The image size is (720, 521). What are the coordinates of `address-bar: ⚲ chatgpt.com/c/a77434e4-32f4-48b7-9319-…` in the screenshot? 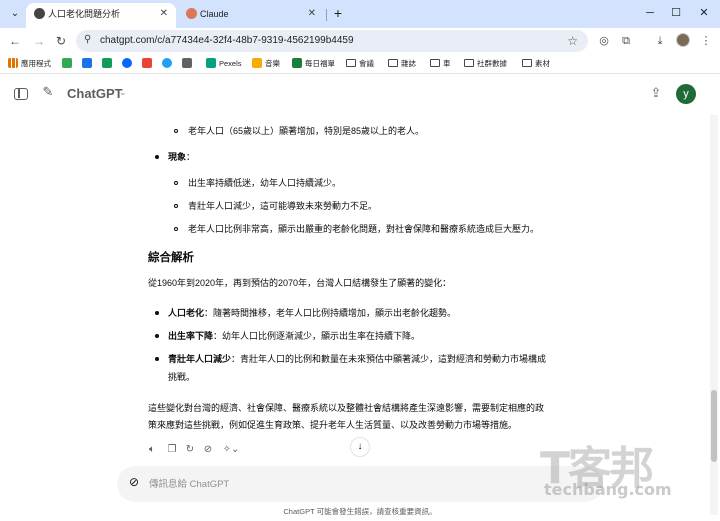 It's located at (332, 41).